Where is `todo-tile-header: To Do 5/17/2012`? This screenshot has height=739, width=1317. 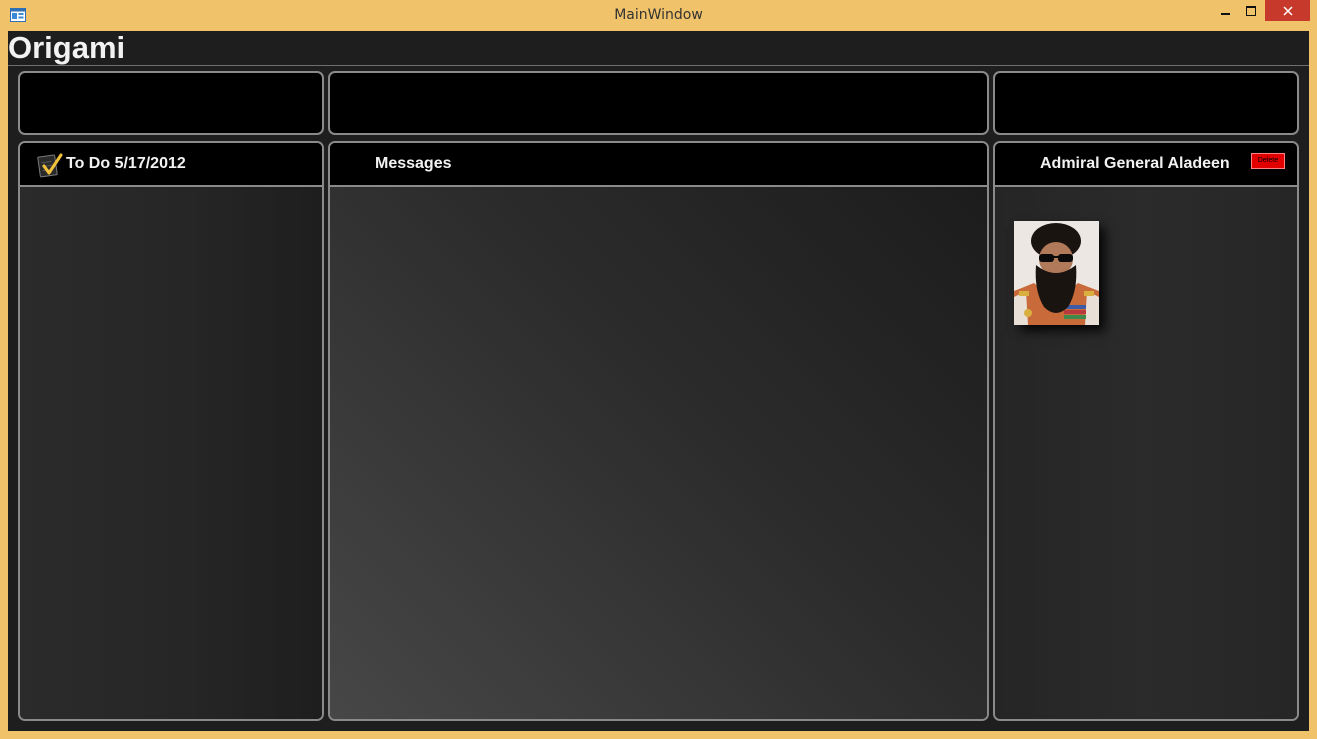 todo-tile-header: To Do 5/17/2012 is located at coordinates (171, 165).